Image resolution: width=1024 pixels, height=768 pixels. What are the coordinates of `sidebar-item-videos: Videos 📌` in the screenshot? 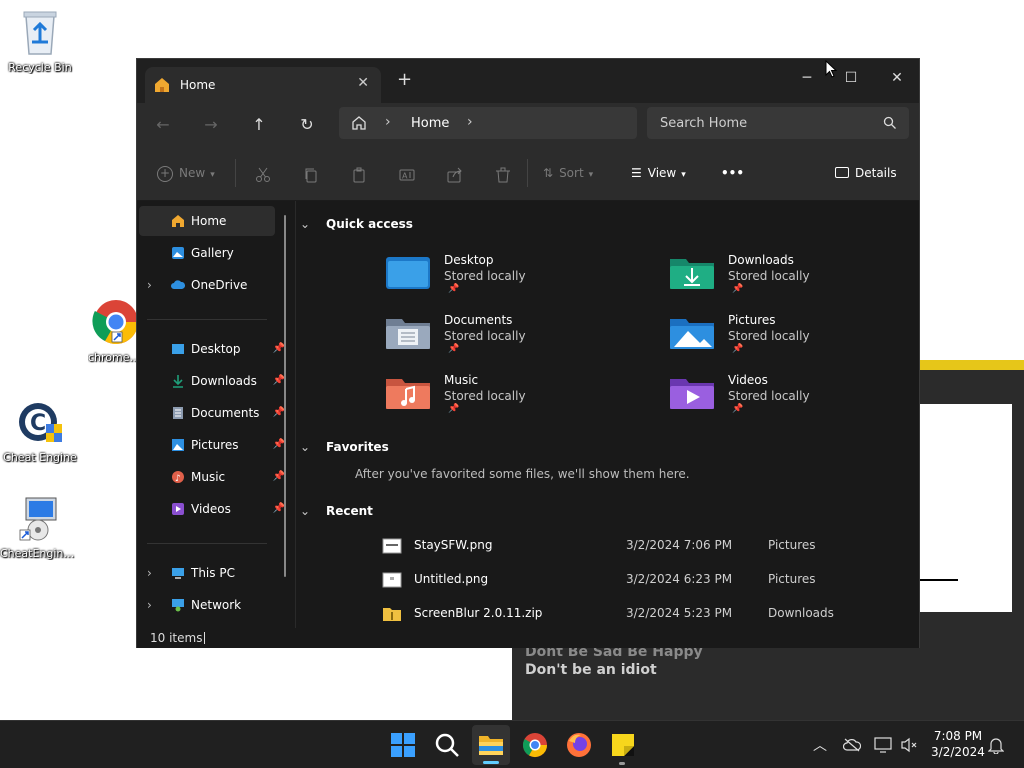 It's located at (212, 509).